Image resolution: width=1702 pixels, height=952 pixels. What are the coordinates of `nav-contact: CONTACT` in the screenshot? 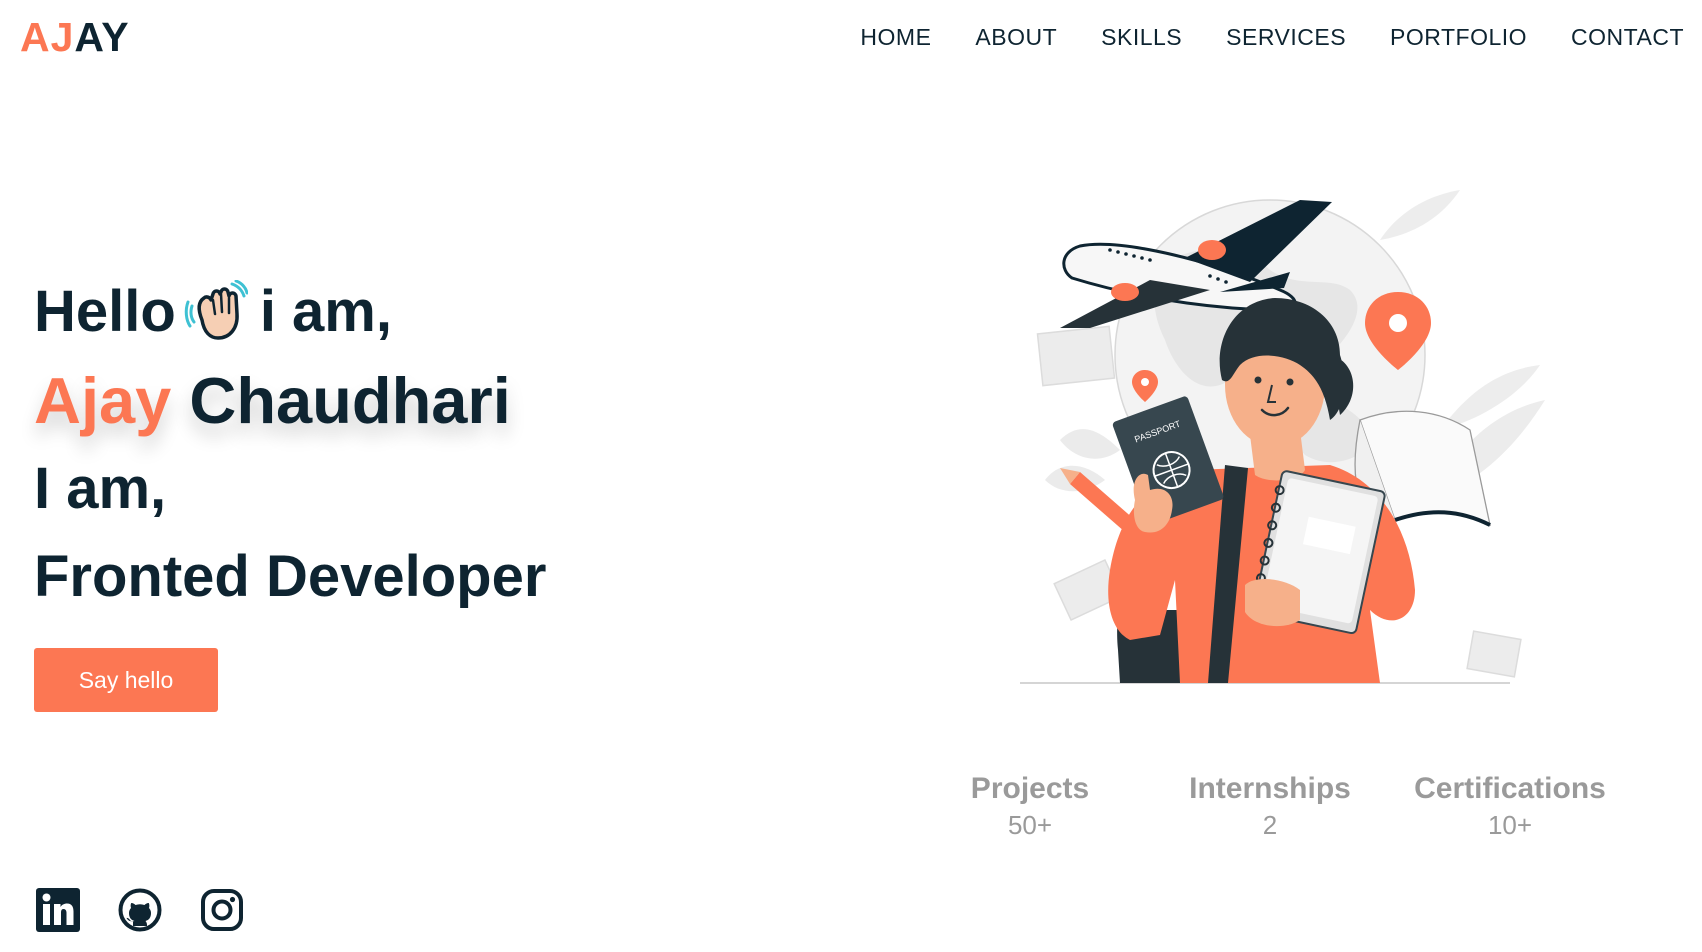 It's located at (1627, 37).